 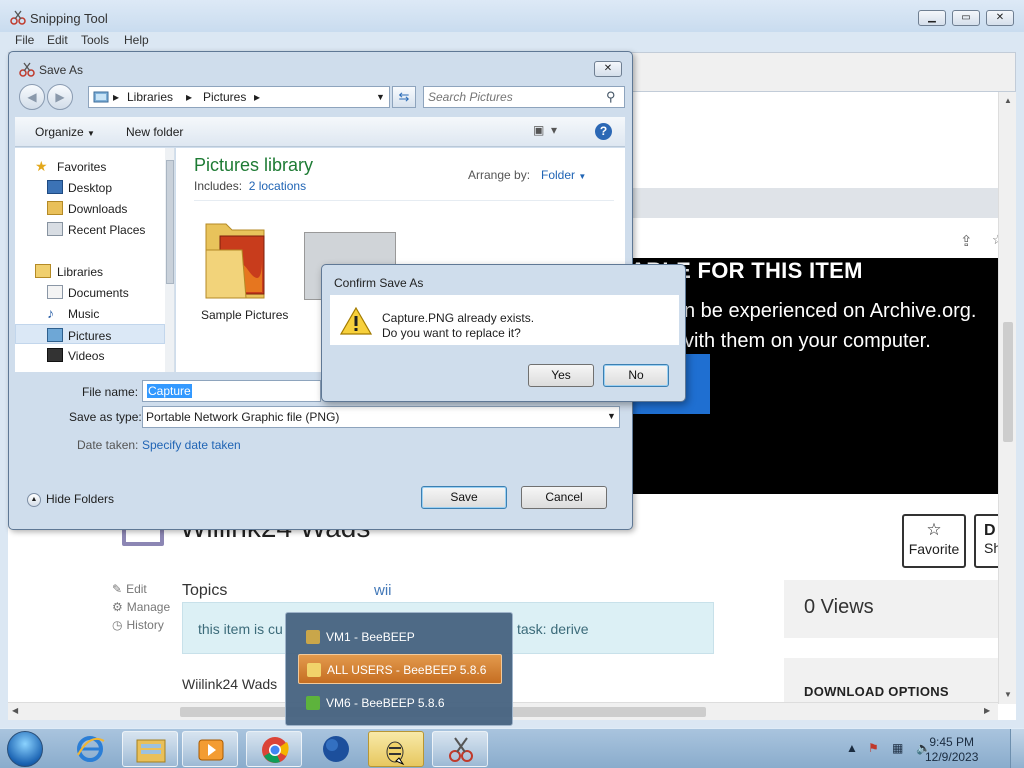 I want to click on address-bar: ▸ Libraries ▸ Pictures ▸ ▼, so click(x=239, y=97).